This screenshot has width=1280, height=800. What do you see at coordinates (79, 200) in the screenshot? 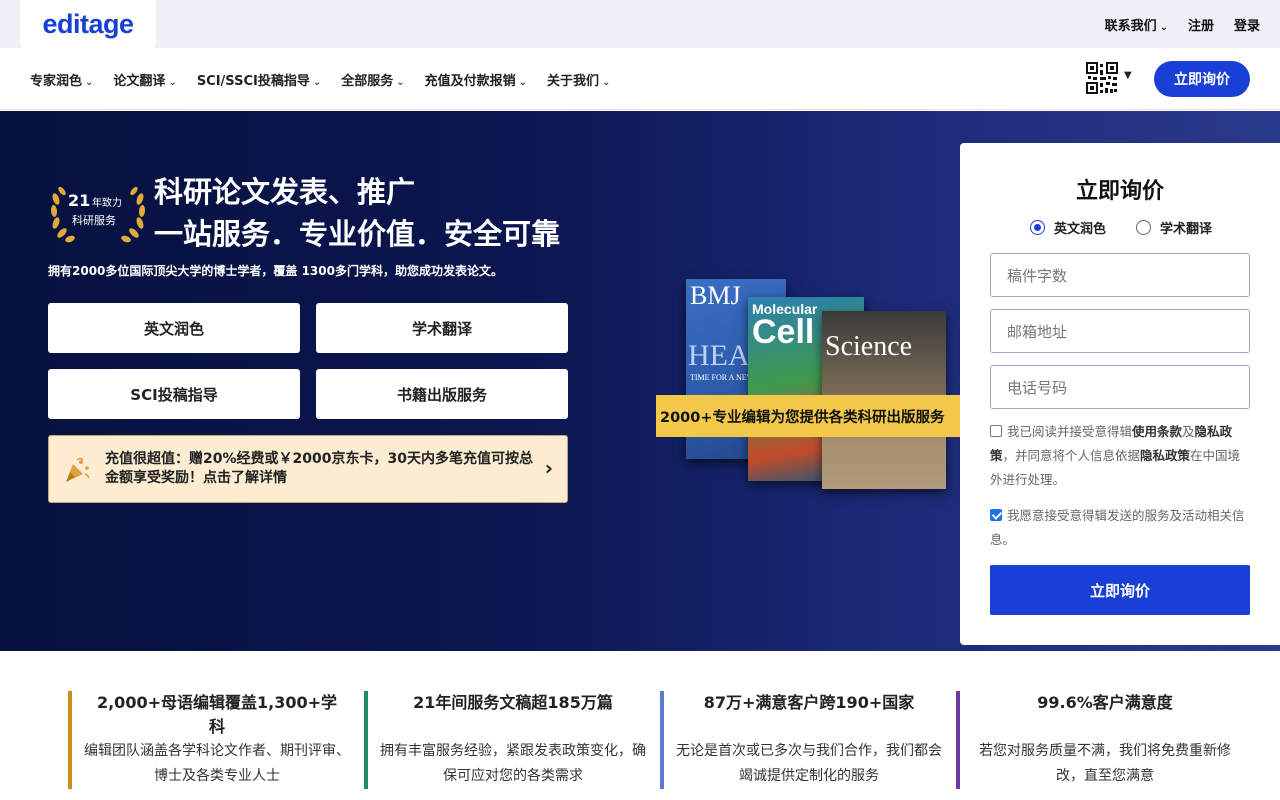
I see `badge-number: 21` at bounding box center [79, 200].